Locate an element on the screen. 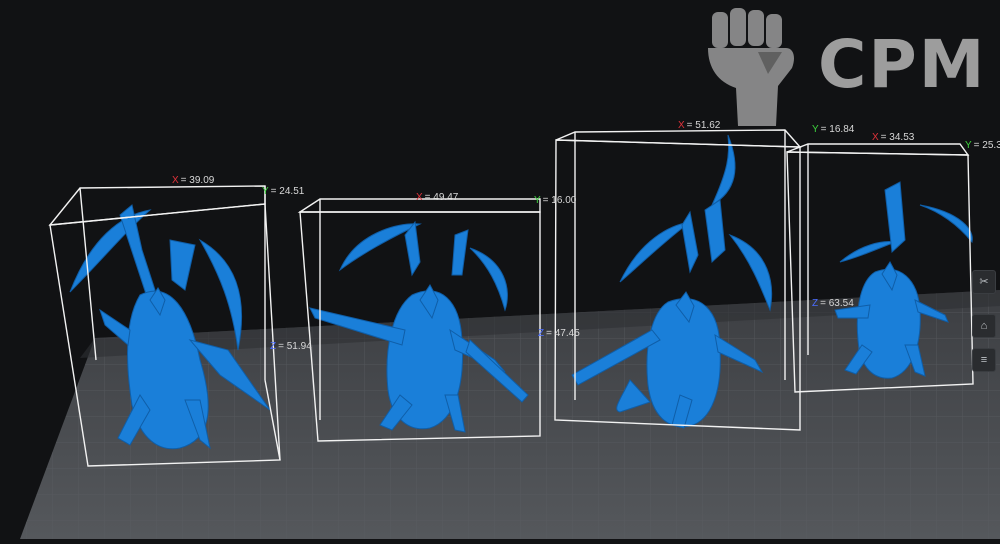  cpm-watermark: CPM is located at coordinates (853, 67).